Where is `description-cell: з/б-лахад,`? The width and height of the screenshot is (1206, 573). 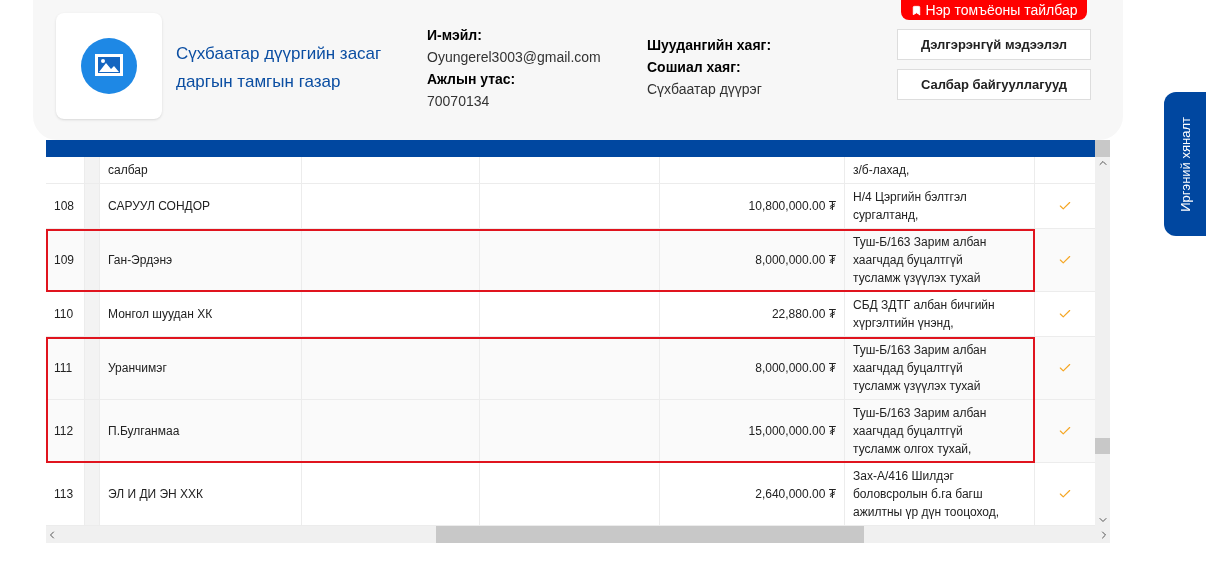 description-cell: з/б-лахад, is located at coordinates (881, 170).